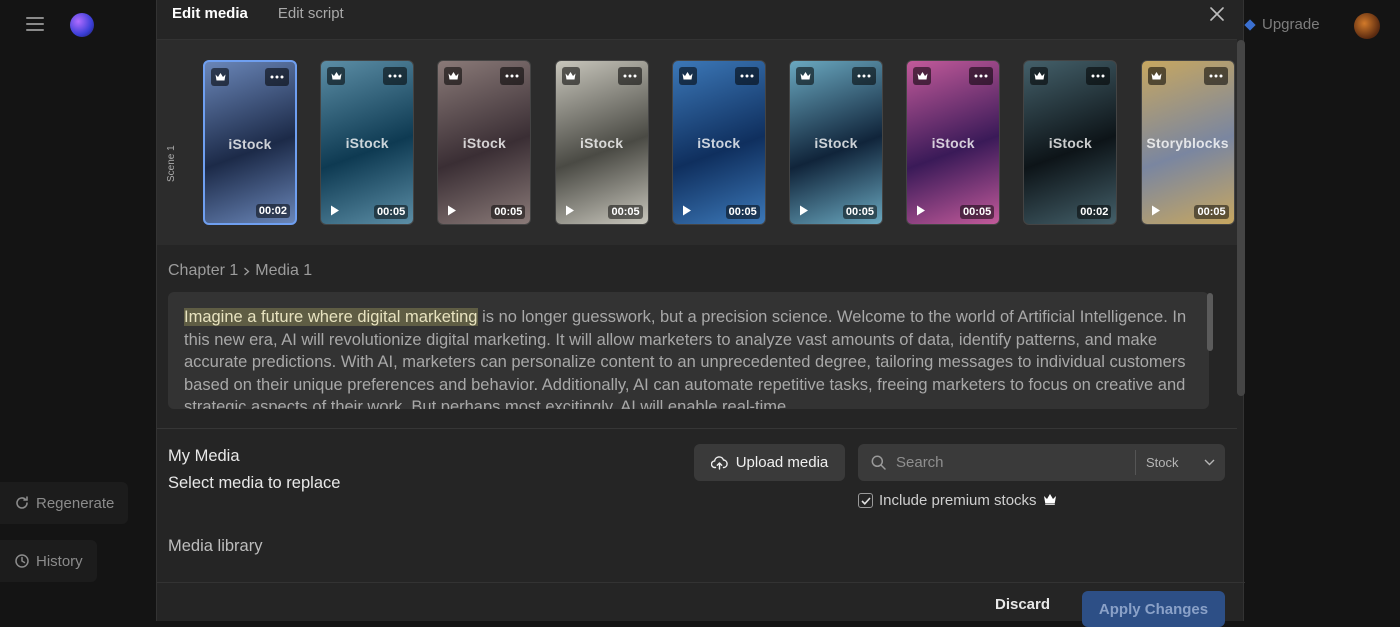 This screenshot has width=1400, height=627. I want to click on premium-stocks-option: Include premium stocks, so click(957, 500).